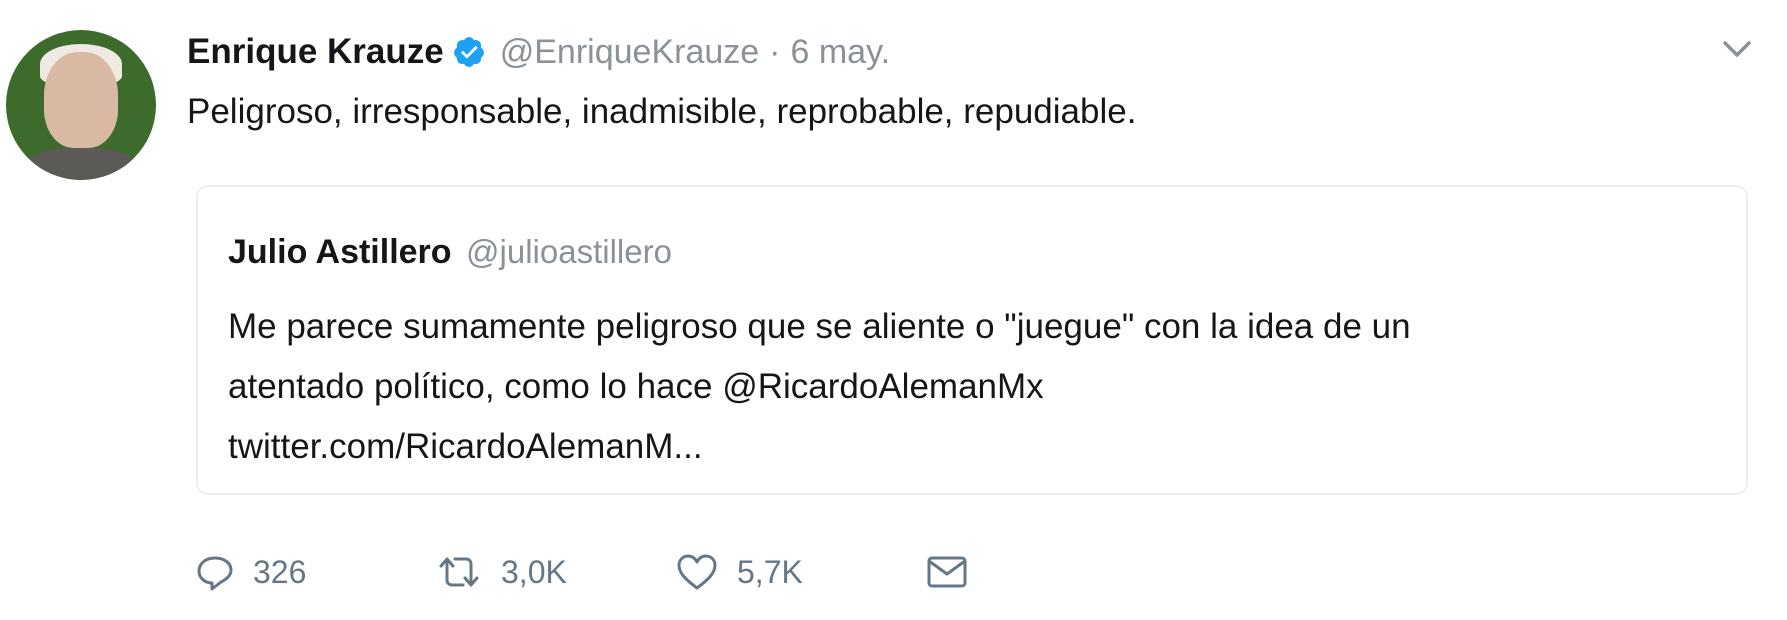 This screenshot has height=620, width=1787. I want to click on tweet-actions: 326 3,0K 5,7K, so click(582, 572).